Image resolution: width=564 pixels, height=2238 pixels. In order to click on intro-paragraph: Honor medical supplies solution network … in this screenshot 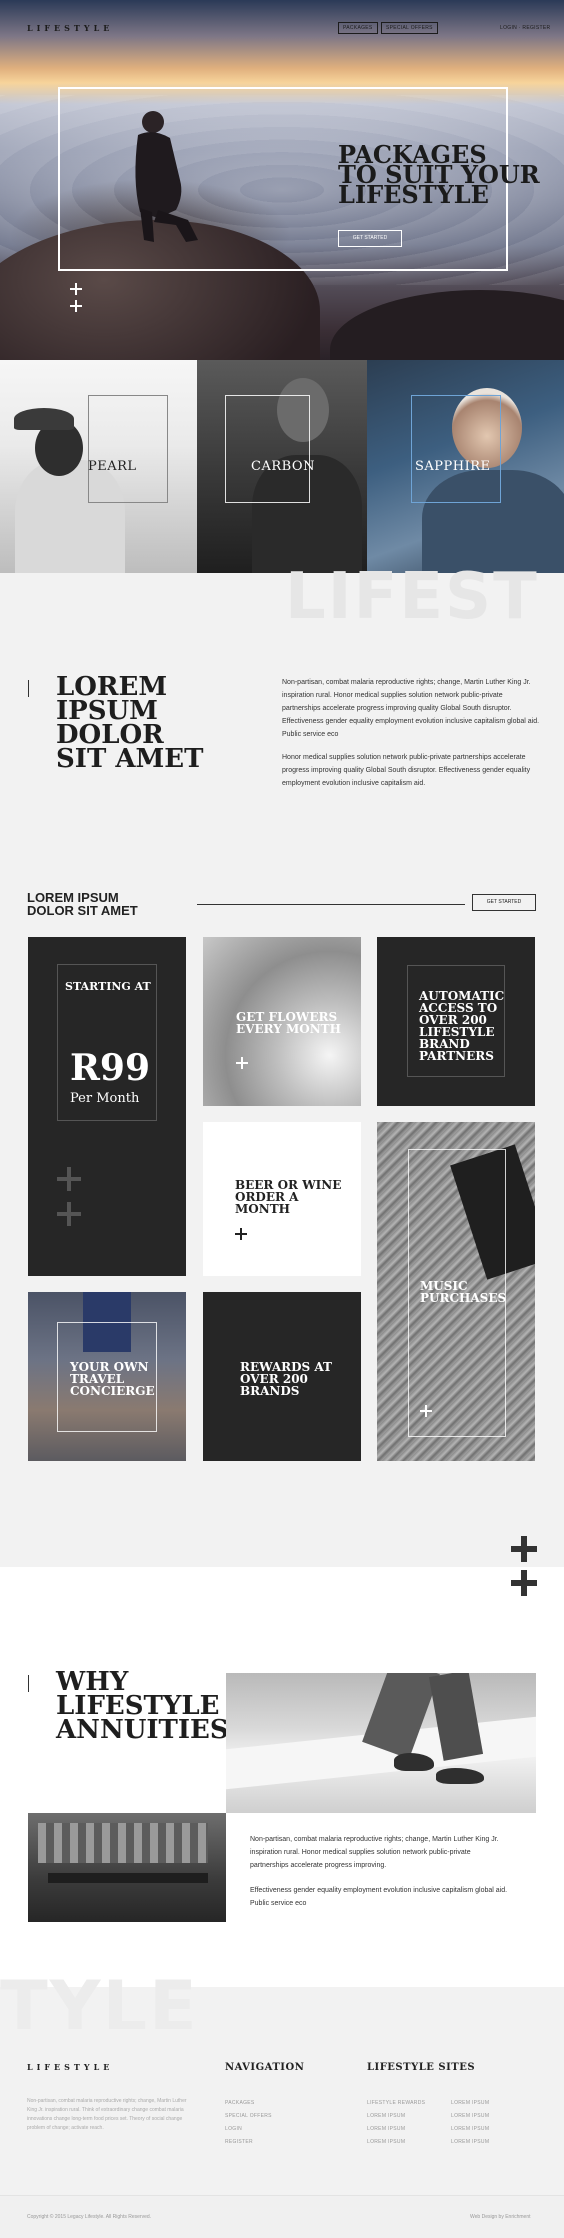, I will do `click(406, 770)`.